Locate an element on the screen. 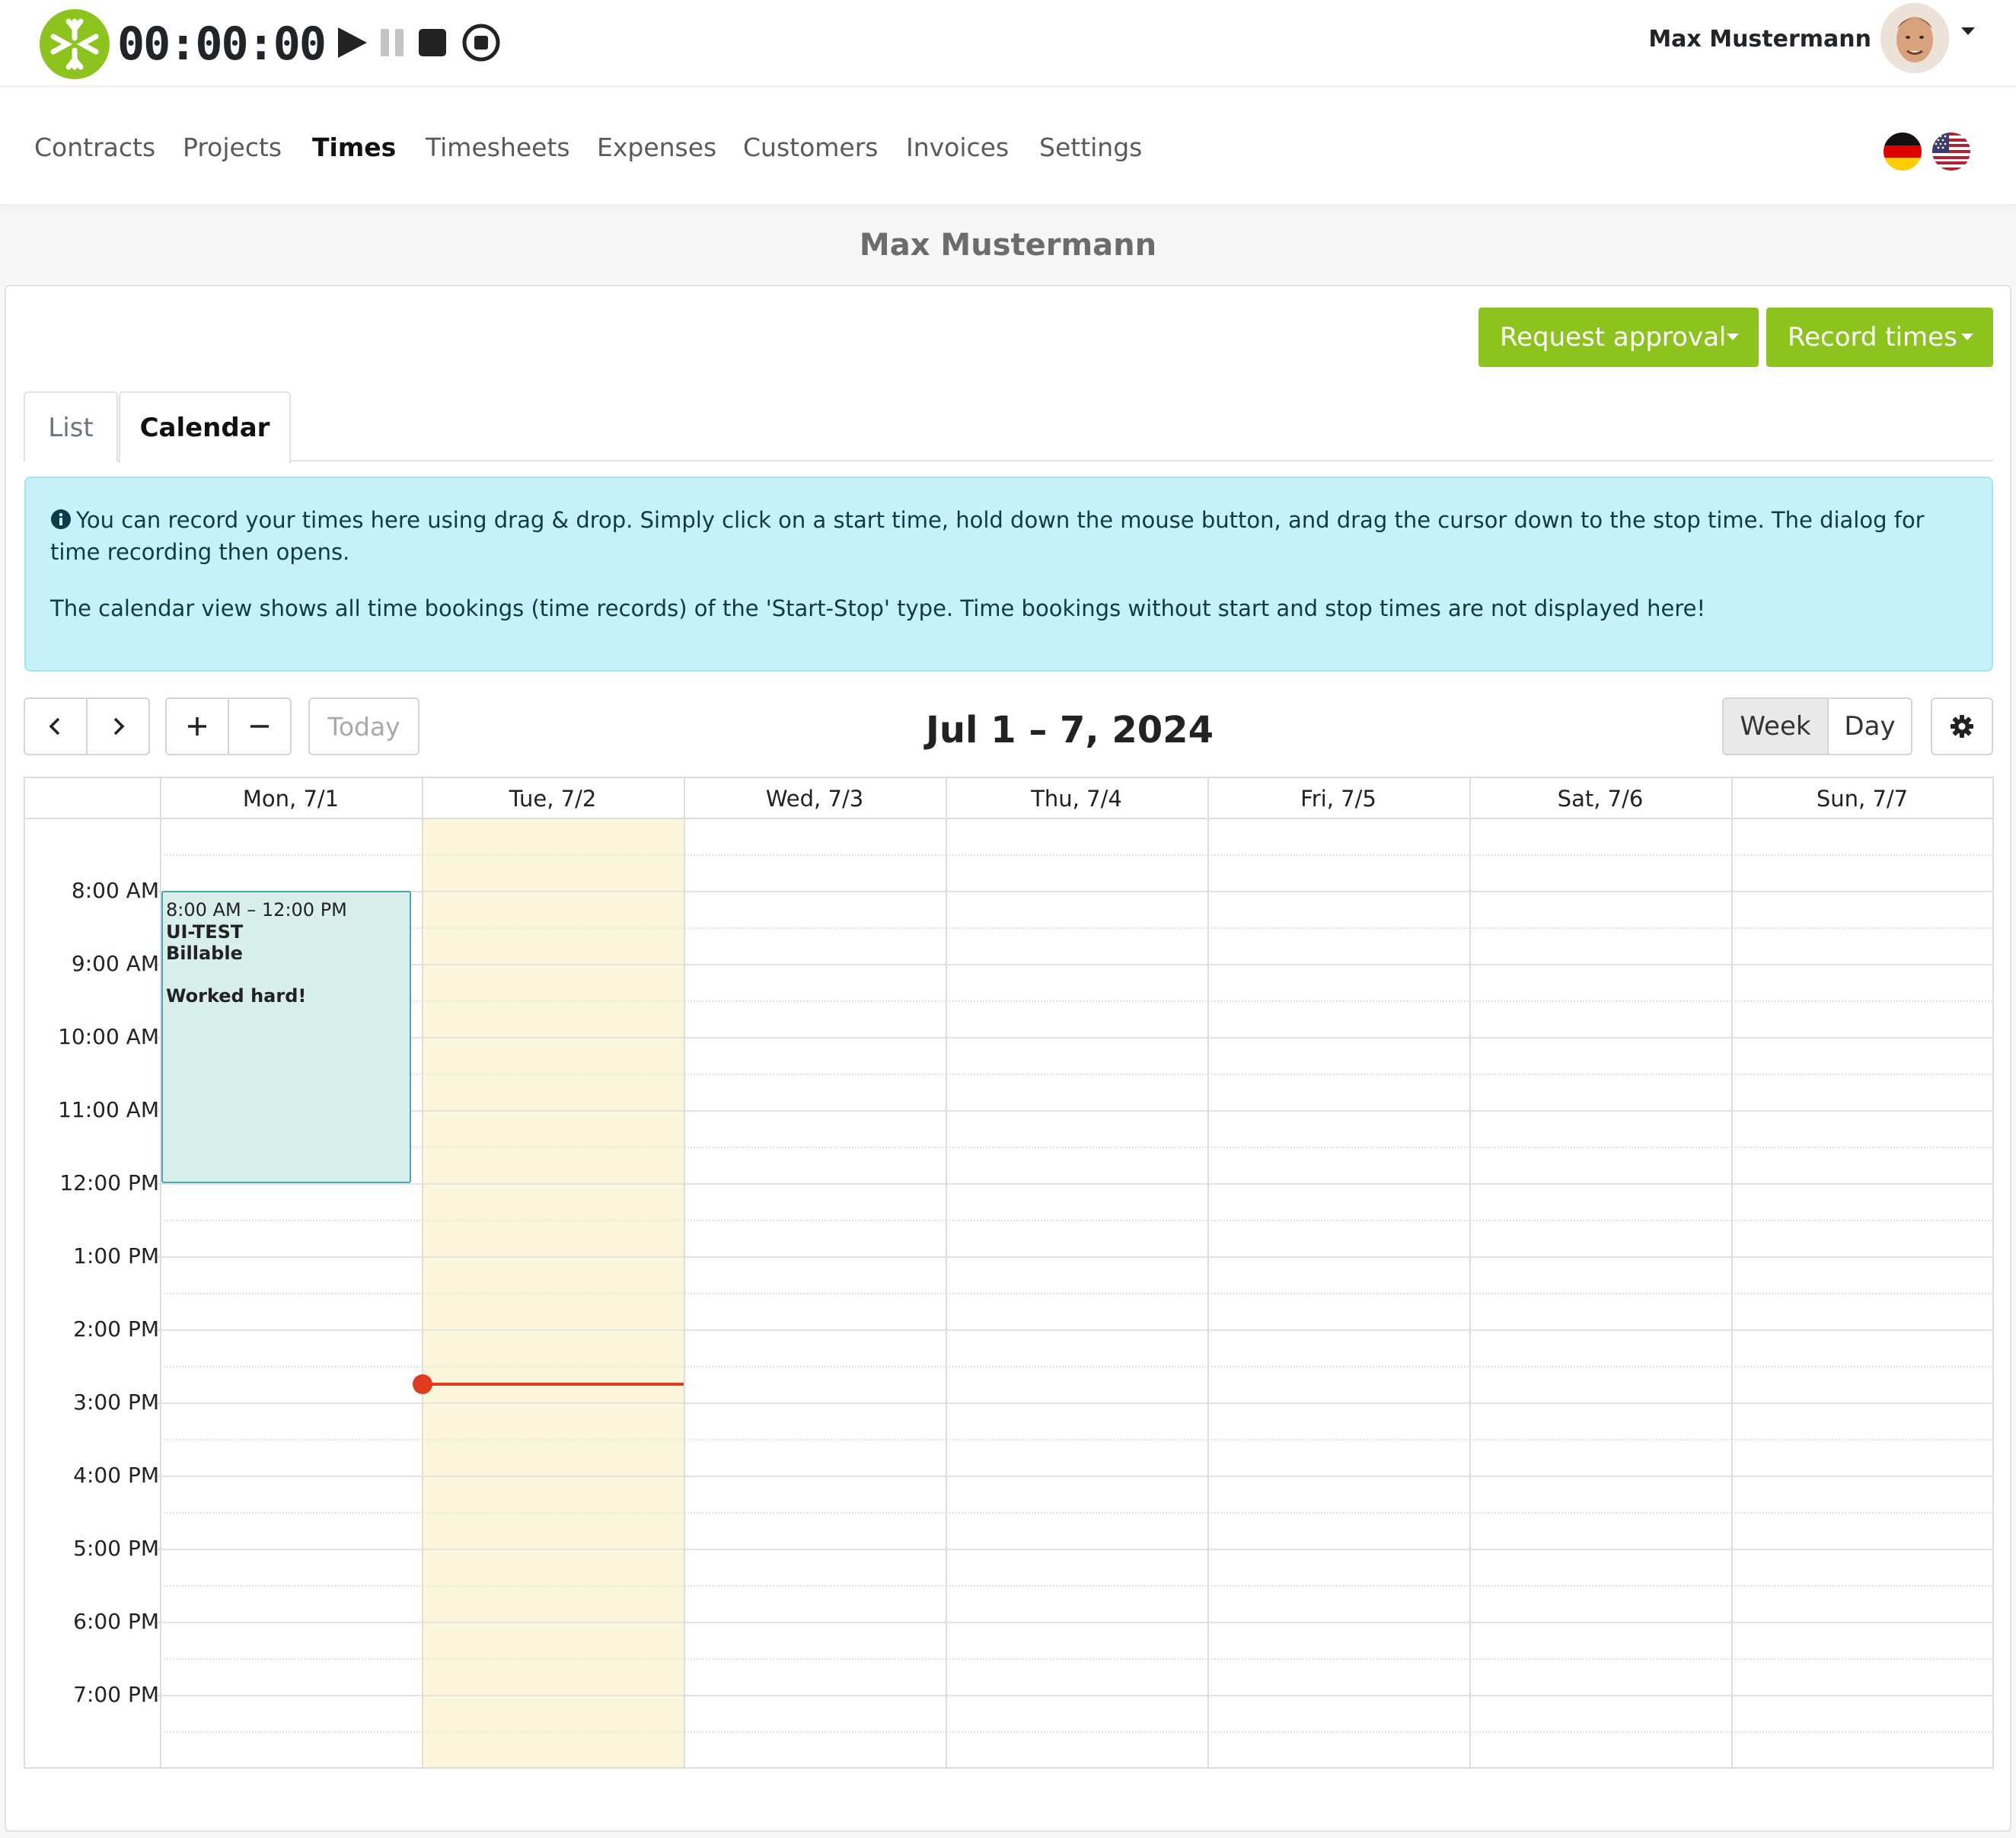 Image resolution: width=2016 pixels, height=1838 pixels. nav-item-settings: Settings is located at coordinates (1090, 147).